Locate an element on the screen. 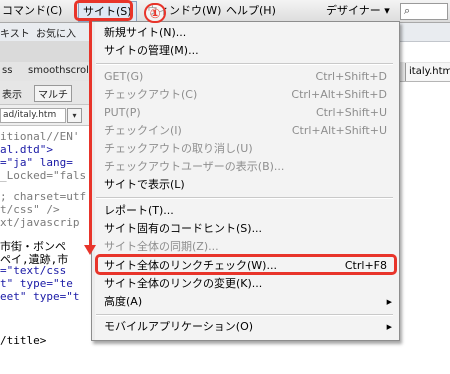  menu-shortcut: Ctrl+Alt+Shift+U is located at coordinates (339, 130).